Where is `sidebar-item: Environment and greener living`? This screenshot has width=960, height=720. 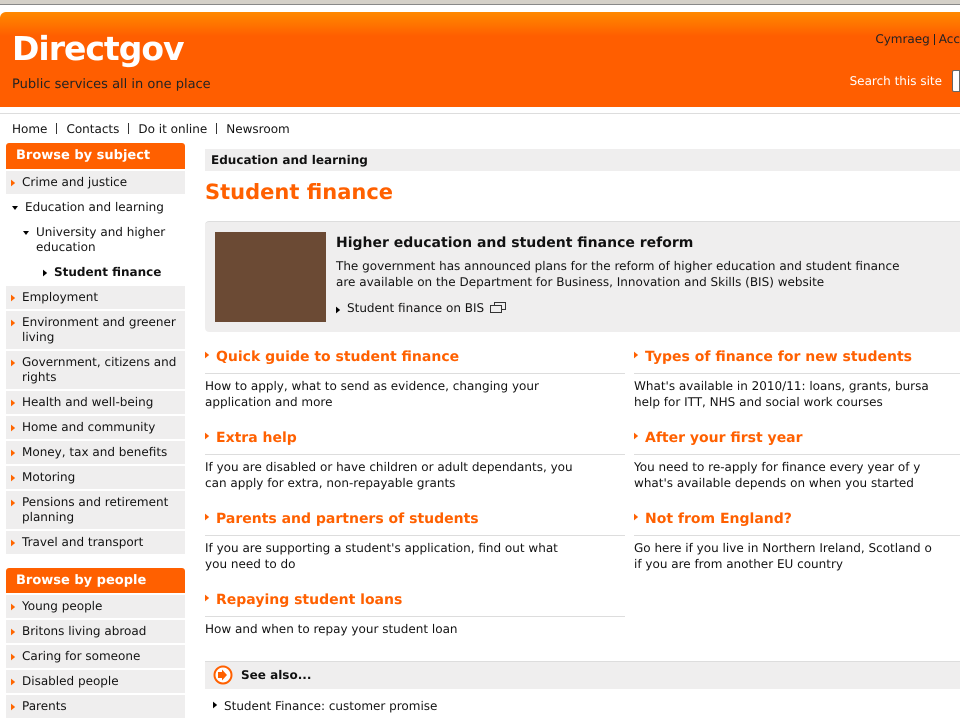
sidebar-item: Environment and greener living is located at coordinates (95, 330).